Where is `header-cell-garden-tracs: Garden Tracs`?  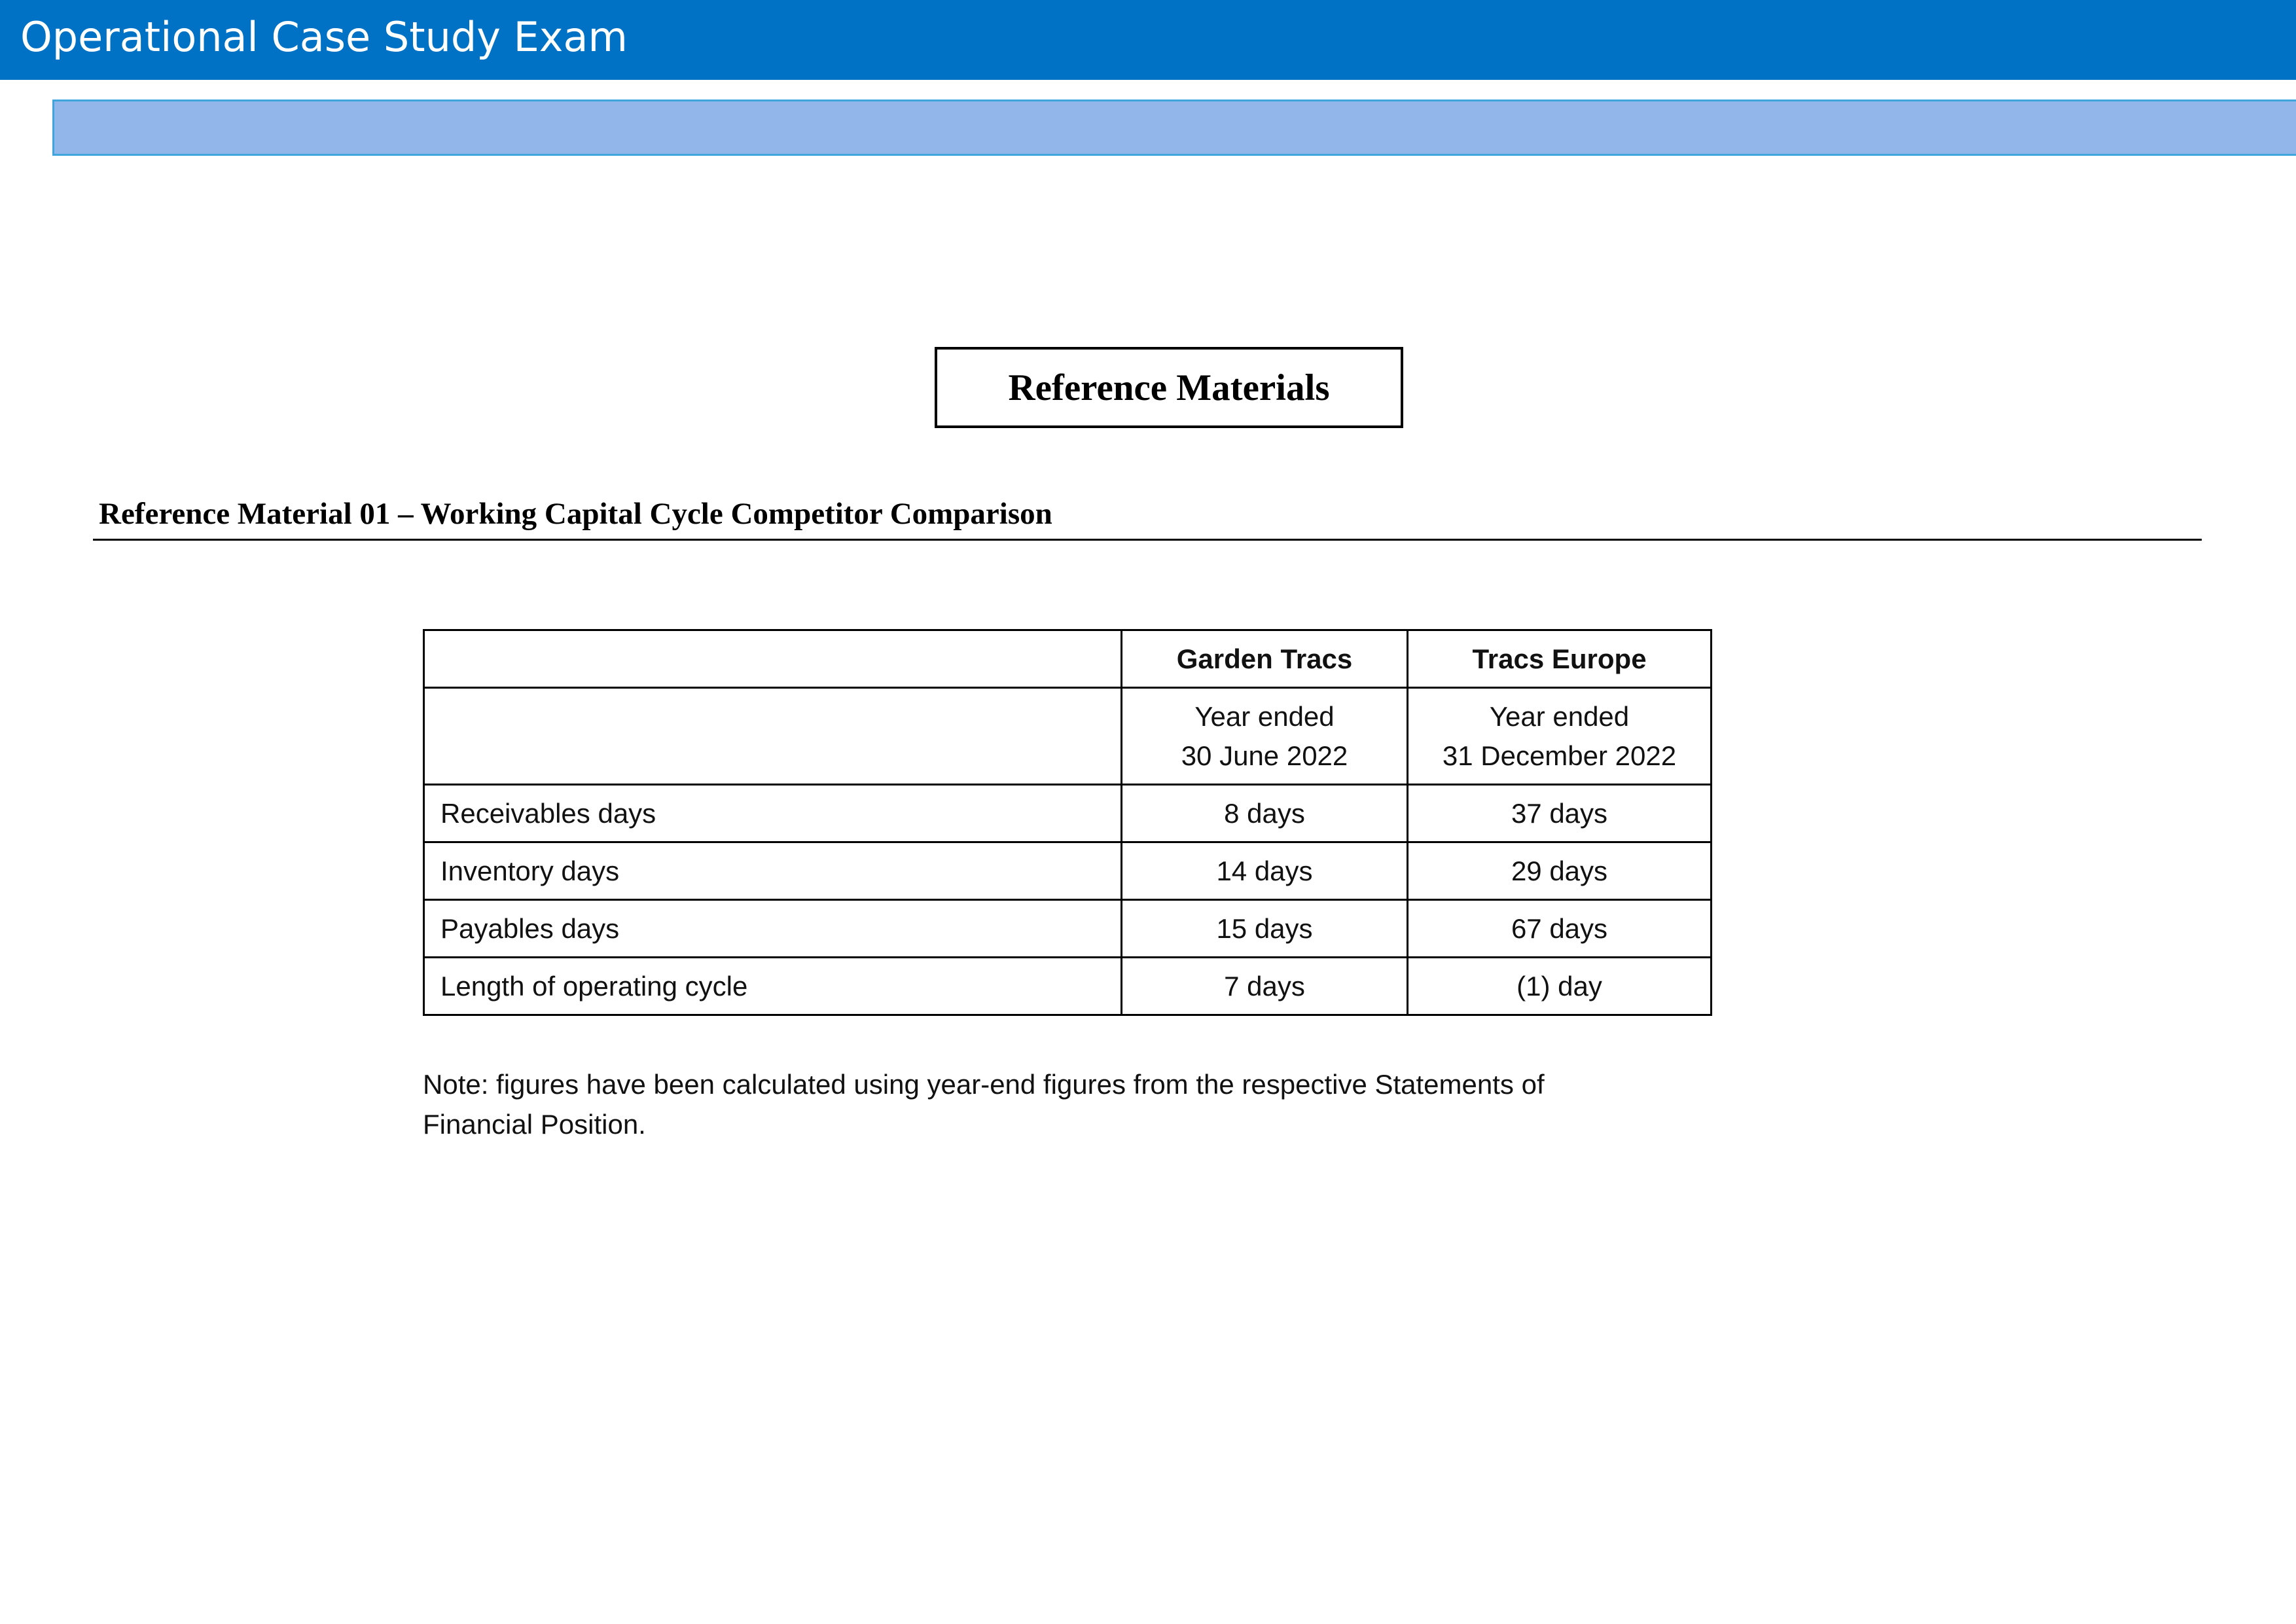 header-cell-garden-tracs: Garden Tracs is located at coordinates (1264, 659).